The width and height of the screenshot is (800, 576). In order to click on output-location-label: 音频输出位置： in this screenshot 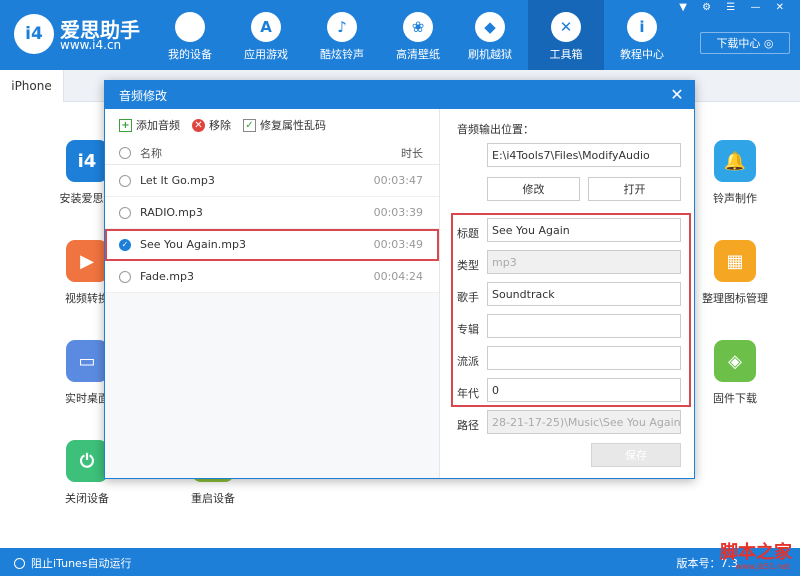, I will do `click(495, 129)`.